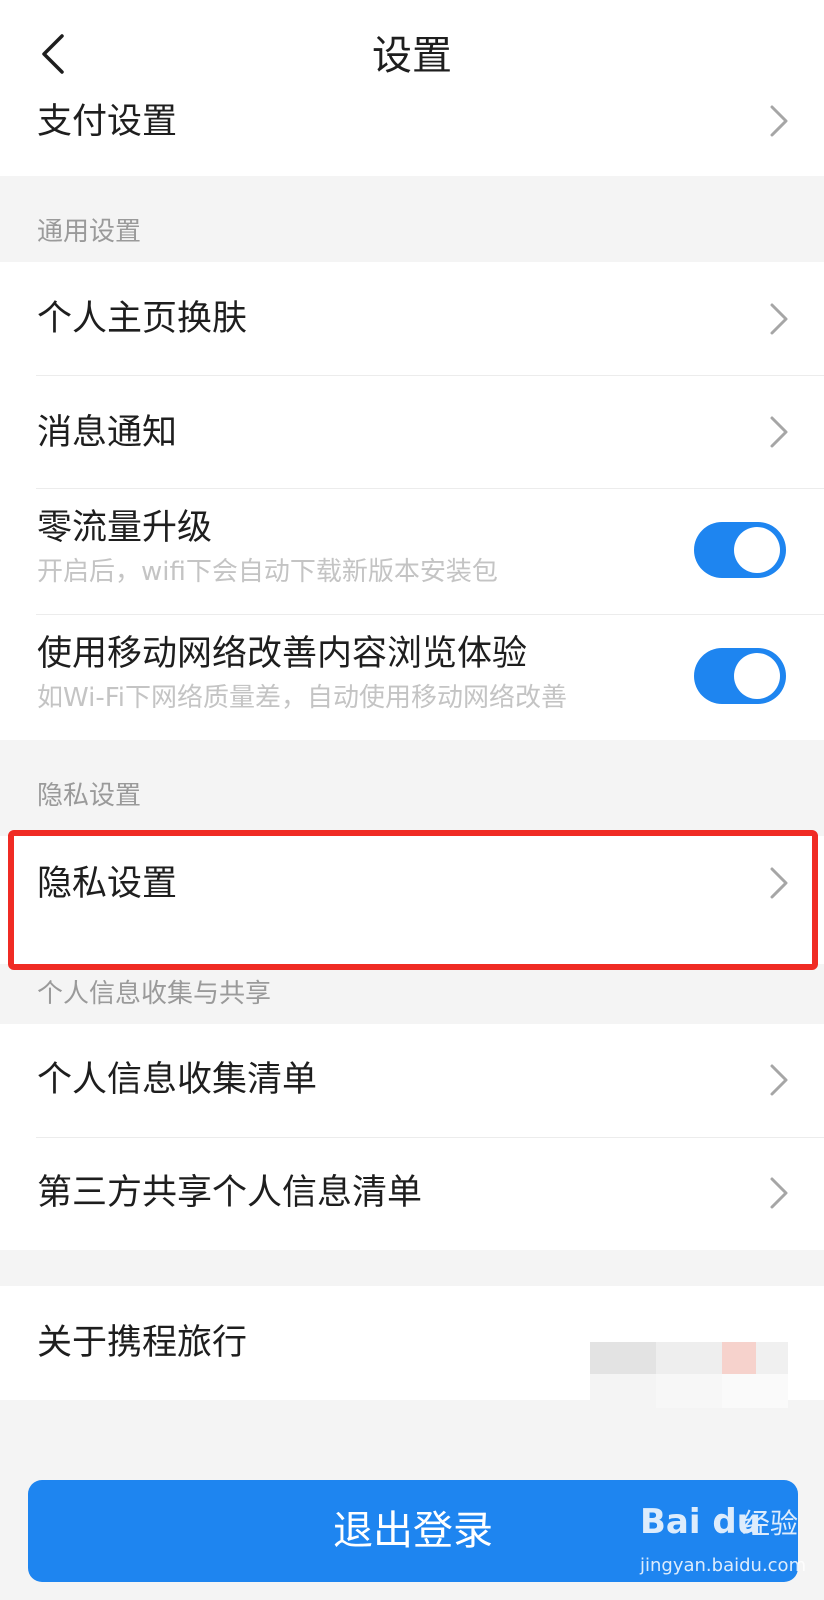 This screenshot has width=824, height=1600. Describe the element at coordinates (177, 1080) in the screenshot. I see `info-collection-list-label: 个人信息收集清单` at that location.